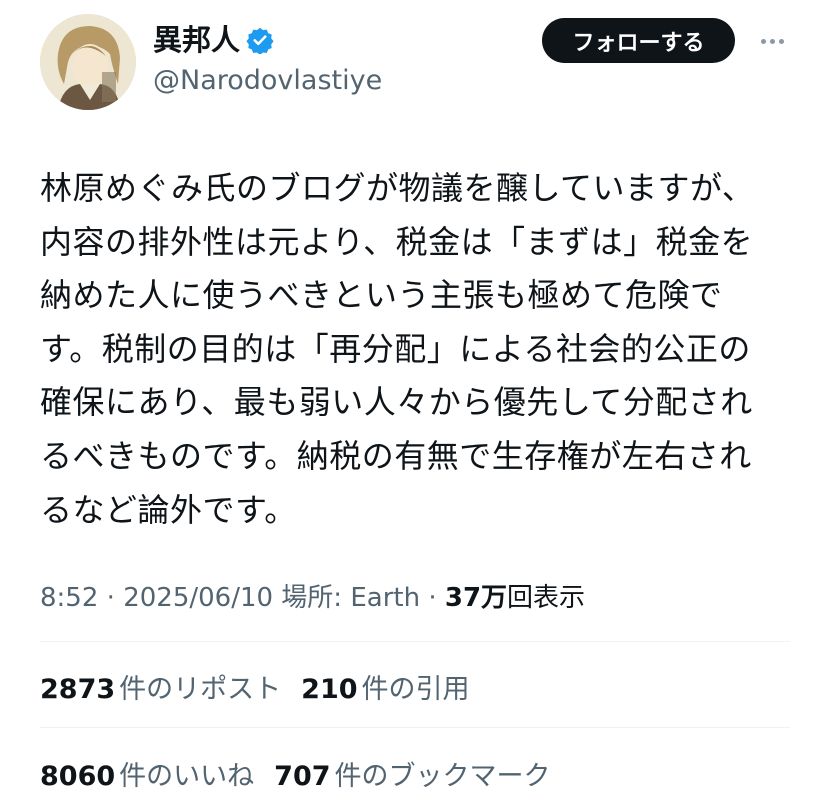 This screenshot has width=828, height=809. What do you see at coordinates (546, 598) in the screenshot?
I see `views-label: 回表示` at bounding box center [546, 598].